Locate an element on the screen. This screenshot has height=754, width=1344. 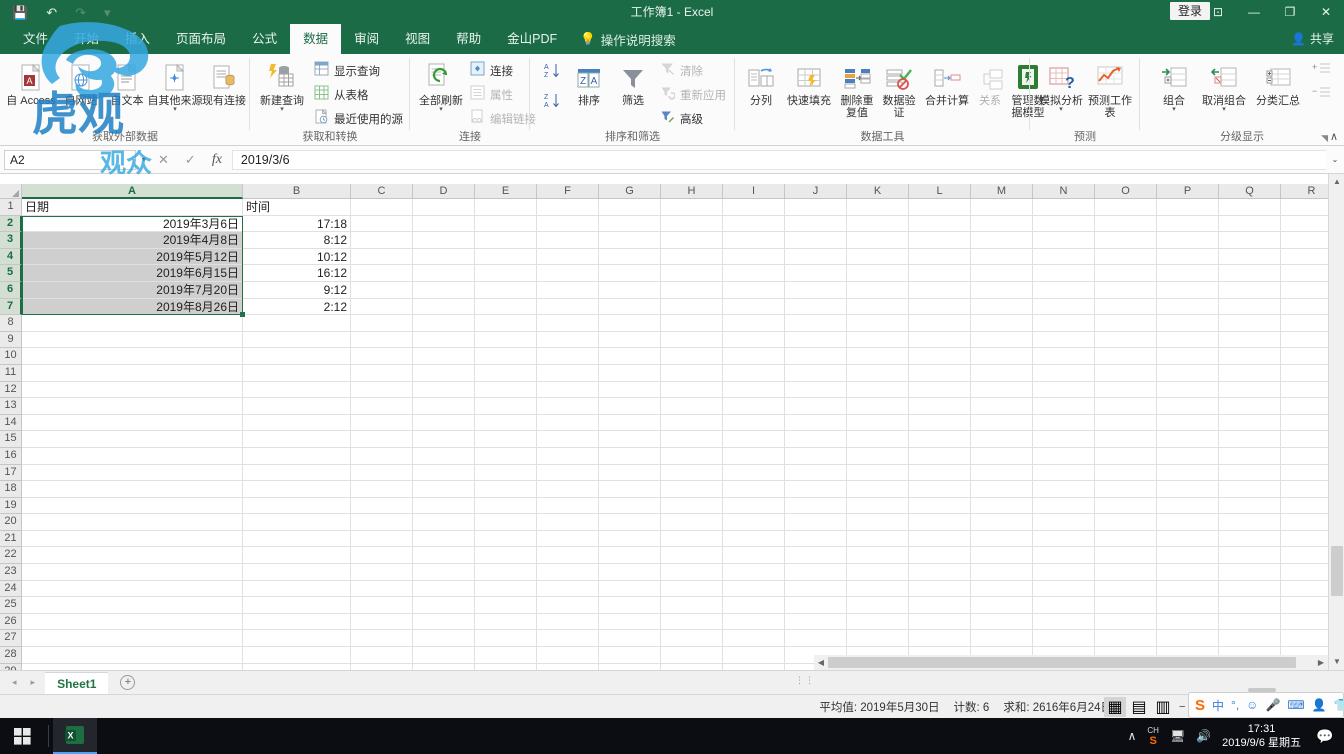
cell-F27 is located at coordinates (568, 639).